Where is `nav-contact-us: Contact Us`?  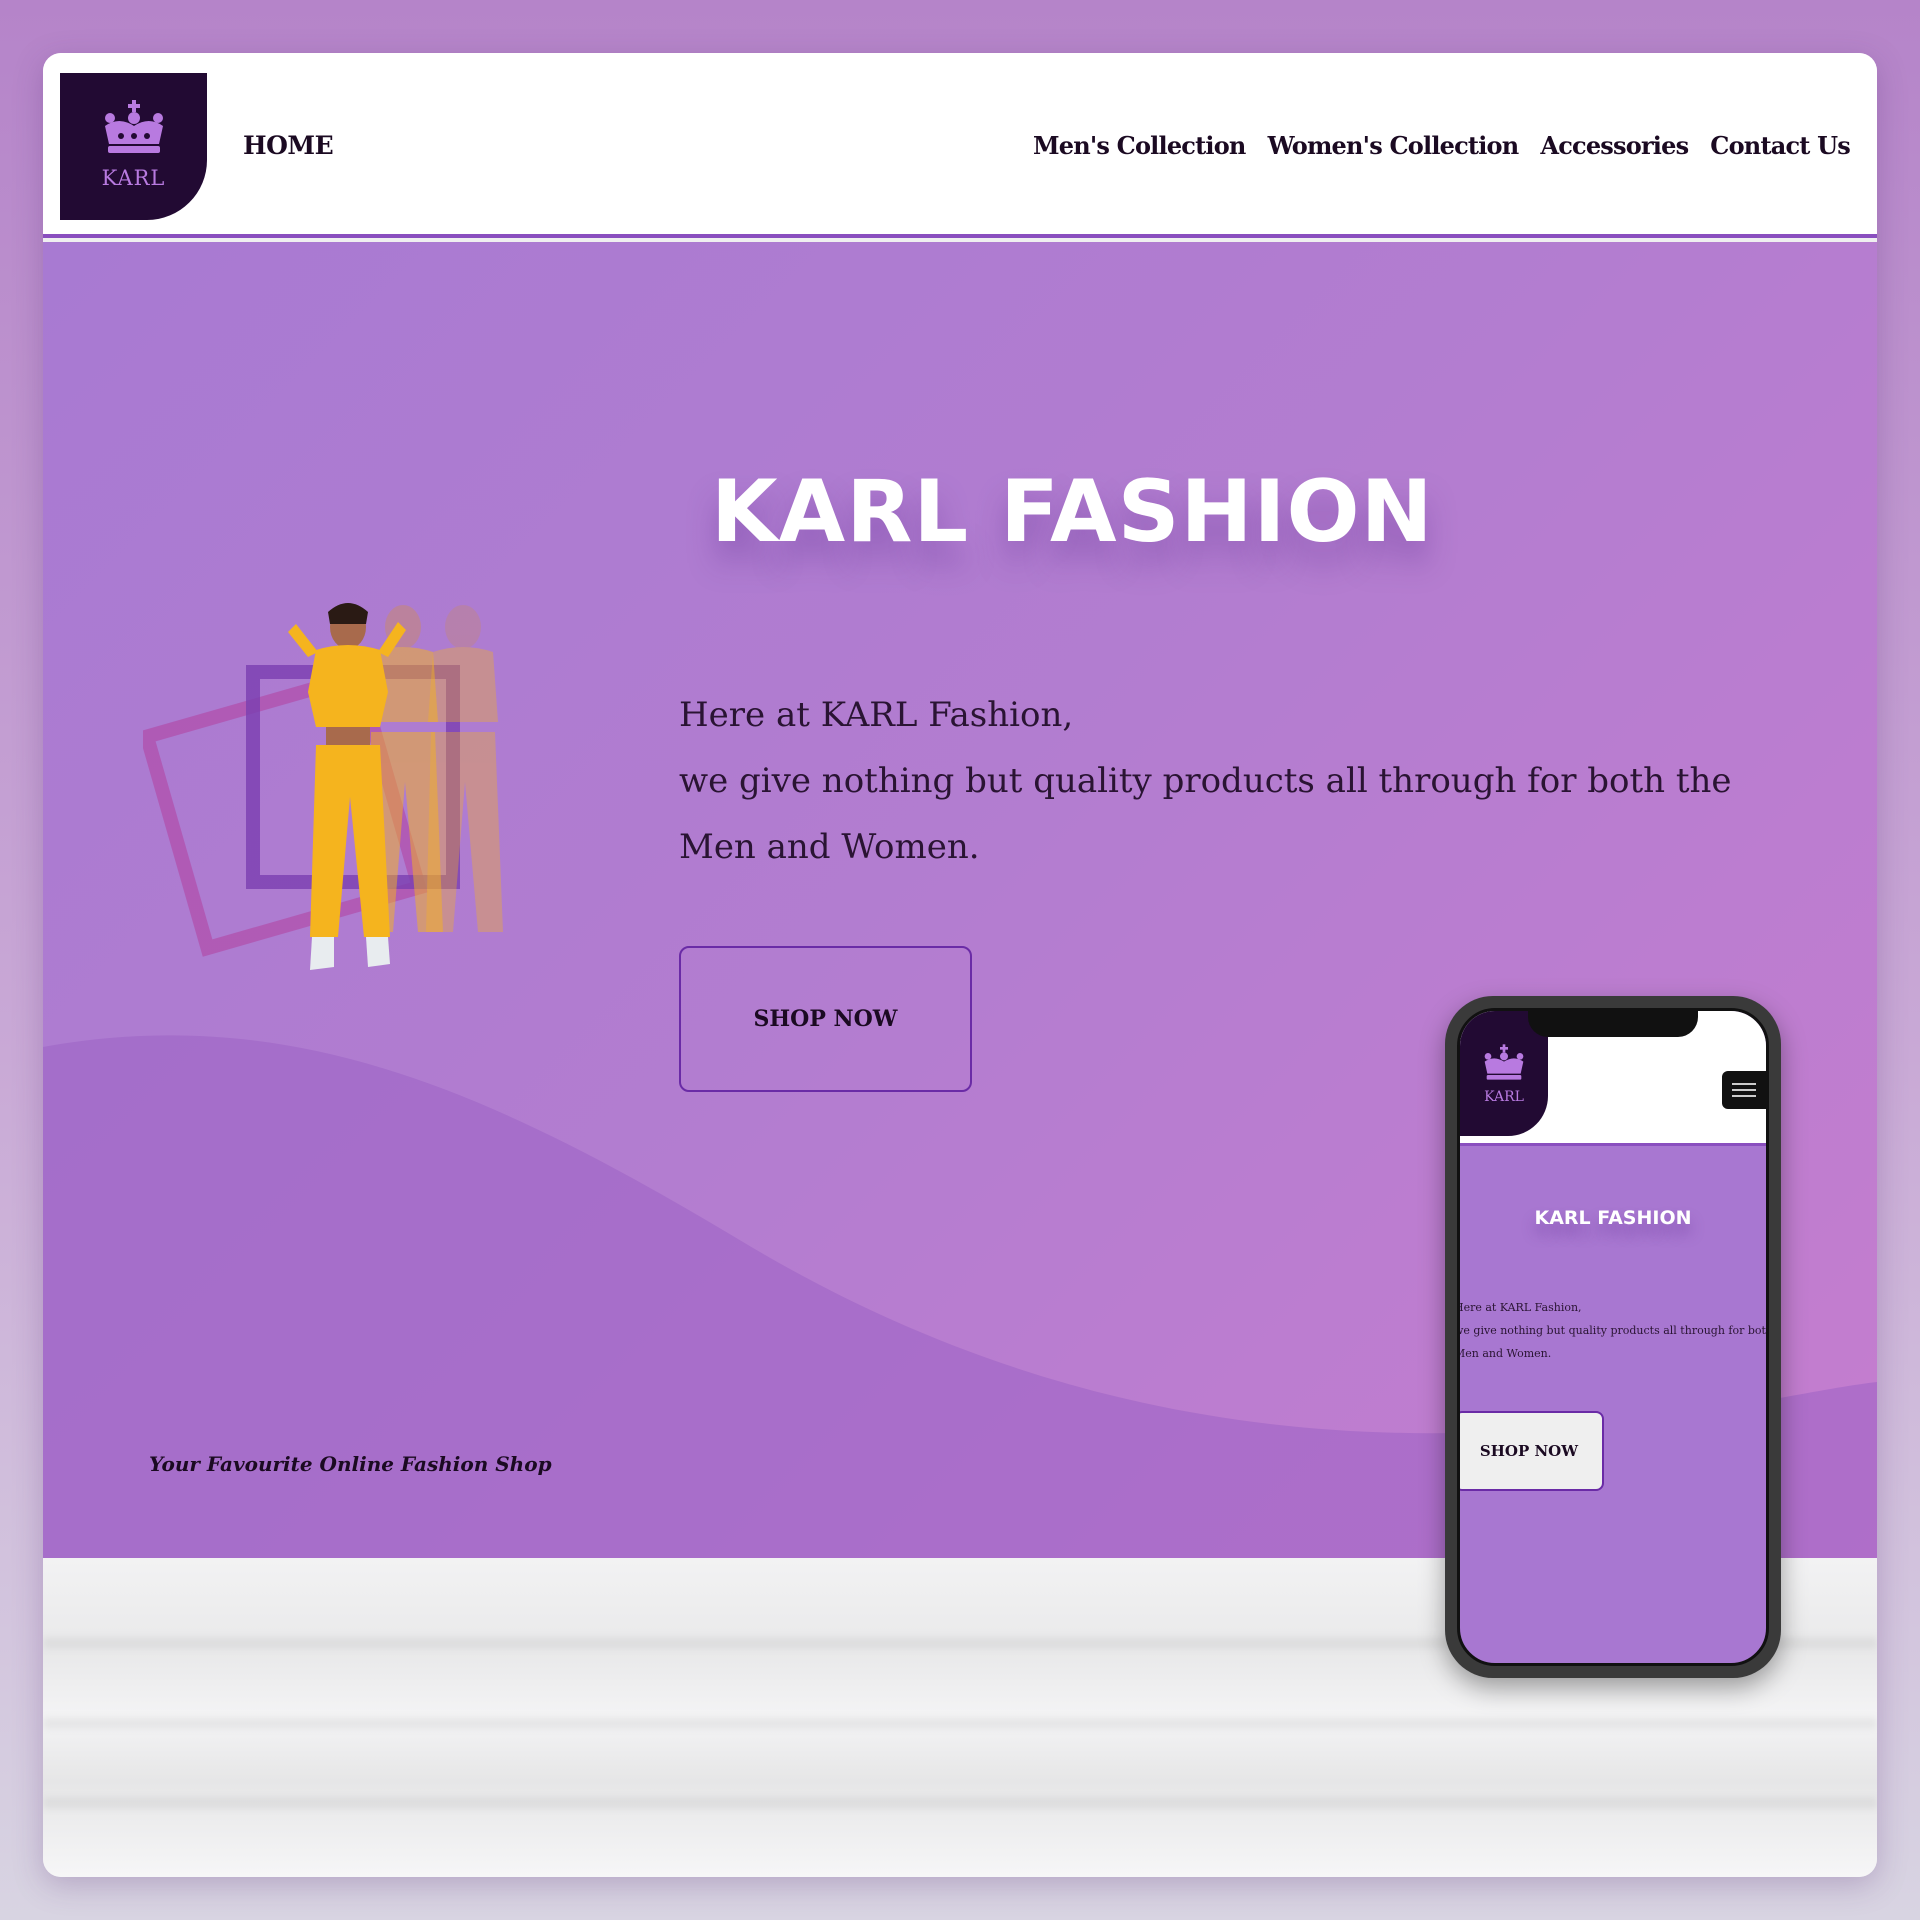
nav-contact-us: Contact Us is located at coordinates (1780, 145).